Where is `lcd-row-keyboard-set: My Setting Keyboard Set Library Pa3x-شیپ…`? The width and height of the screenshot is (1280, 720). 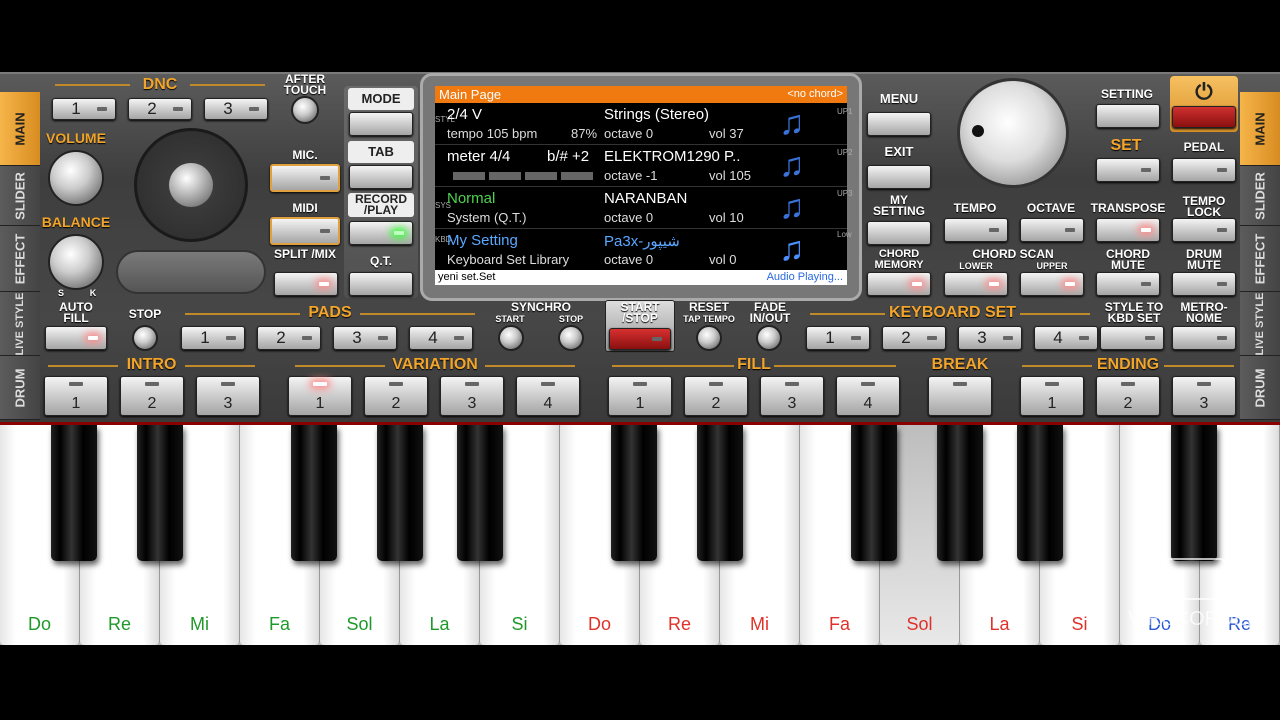
lcd-row-keyboard-set: My Setting Keyboard Set Library Pa3x-شیپ… is located at coordinates (641, 250).